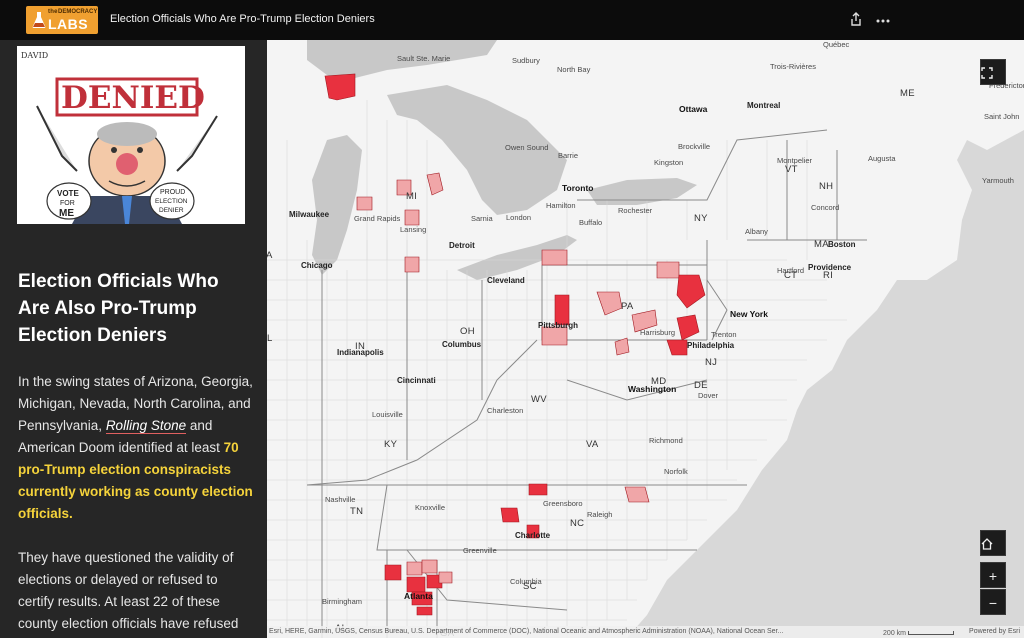 Image resolution: width=1024 pixels, height=638 pixels. Describe the element at coordinates (172, 192) in the screenshot. I see `sign-right-1: PROUD` at that location.